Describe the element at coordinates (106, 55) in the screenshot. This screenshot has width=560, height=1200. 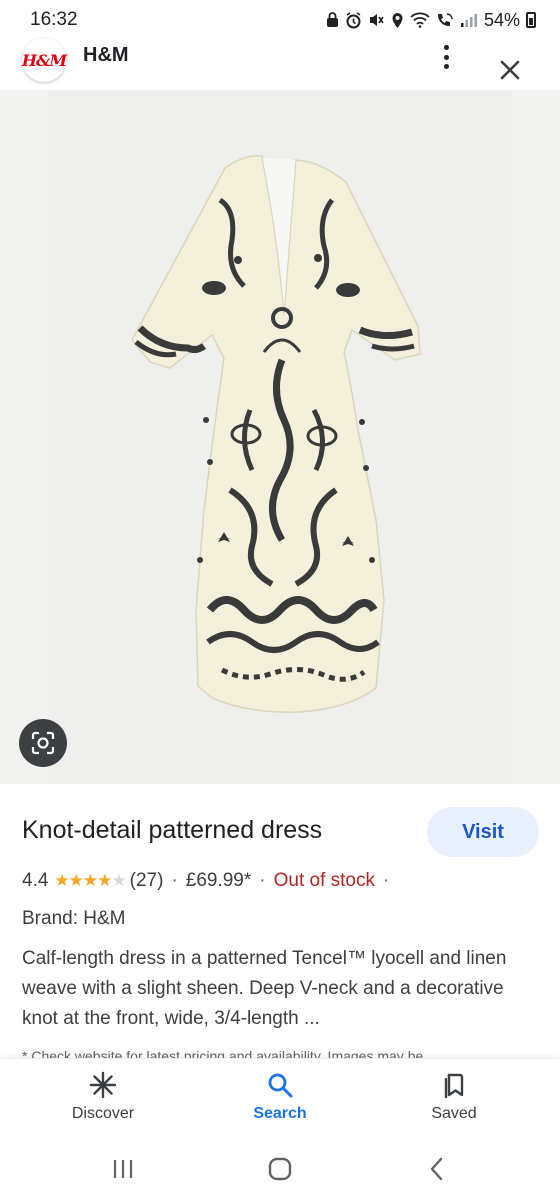
I see `site-name: H&M` at that location.